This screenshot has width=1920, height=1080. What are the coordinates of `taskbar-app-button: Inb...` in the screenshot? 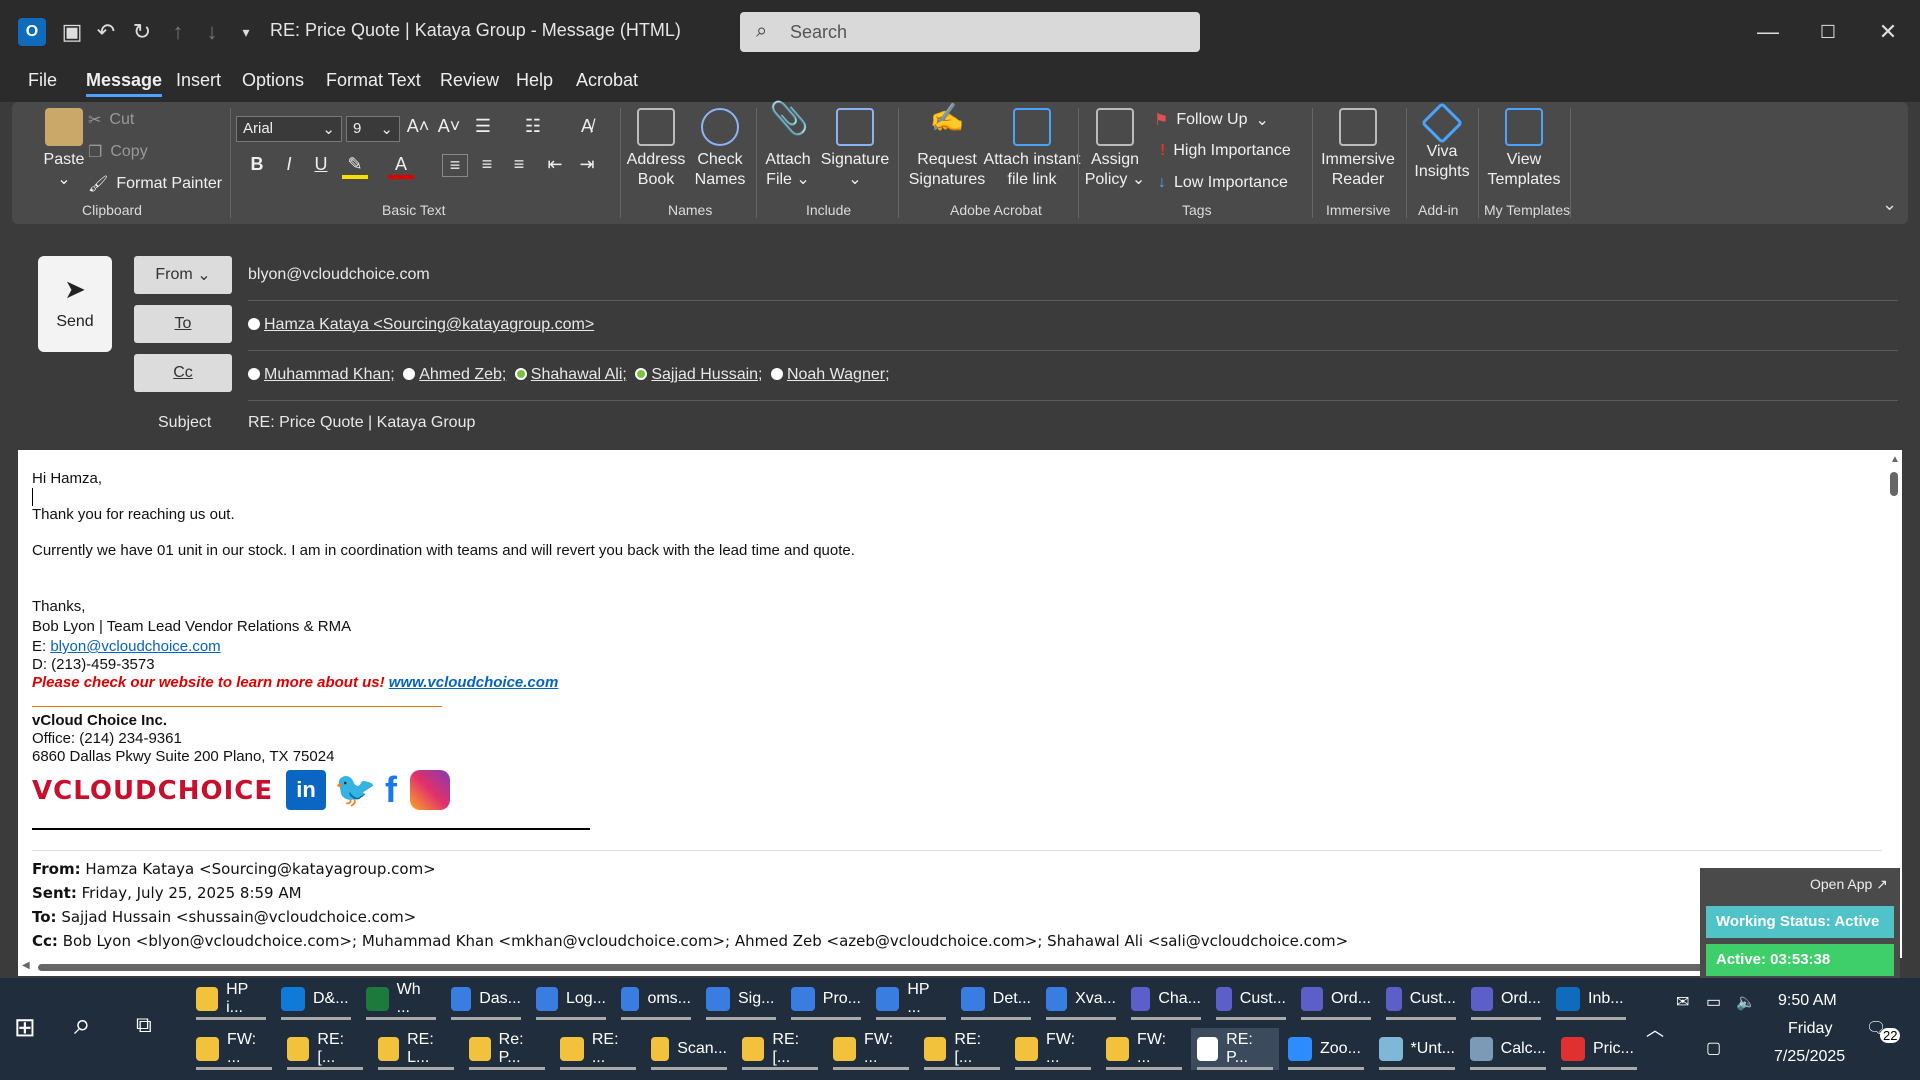 It's located at (1591, 999).